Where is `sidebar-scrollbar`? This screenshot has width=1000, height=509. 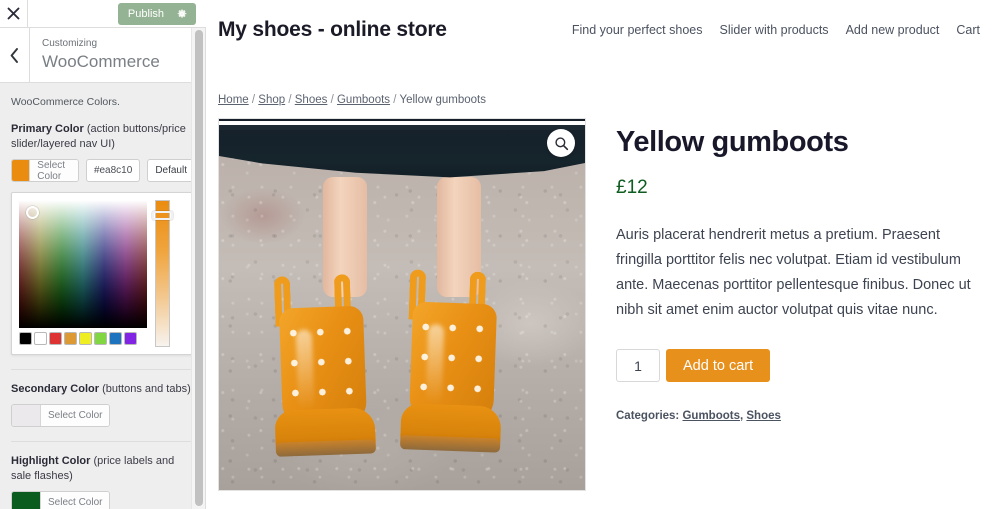
sidebar-scrollbar is located at coordinates (198, 268).